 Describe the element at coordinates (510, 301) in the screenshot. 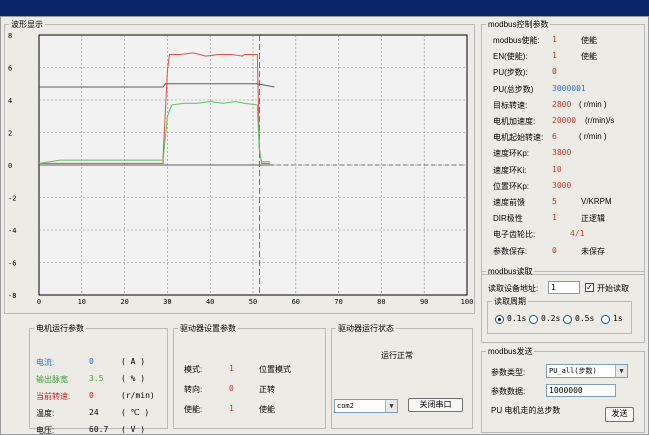

I see `read-period-title: 读取周期` at that location.